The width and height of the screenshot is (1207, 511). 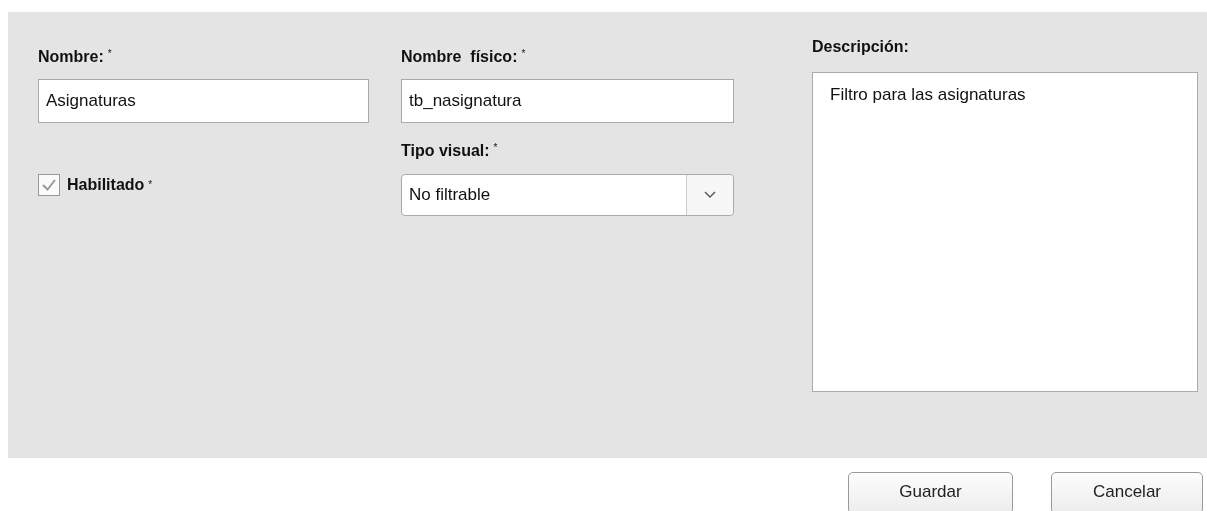 What do you see at coordinates (71, 57) in the screenshot?
I see `field-label: Nombre:` at bounding box center [71, 57].